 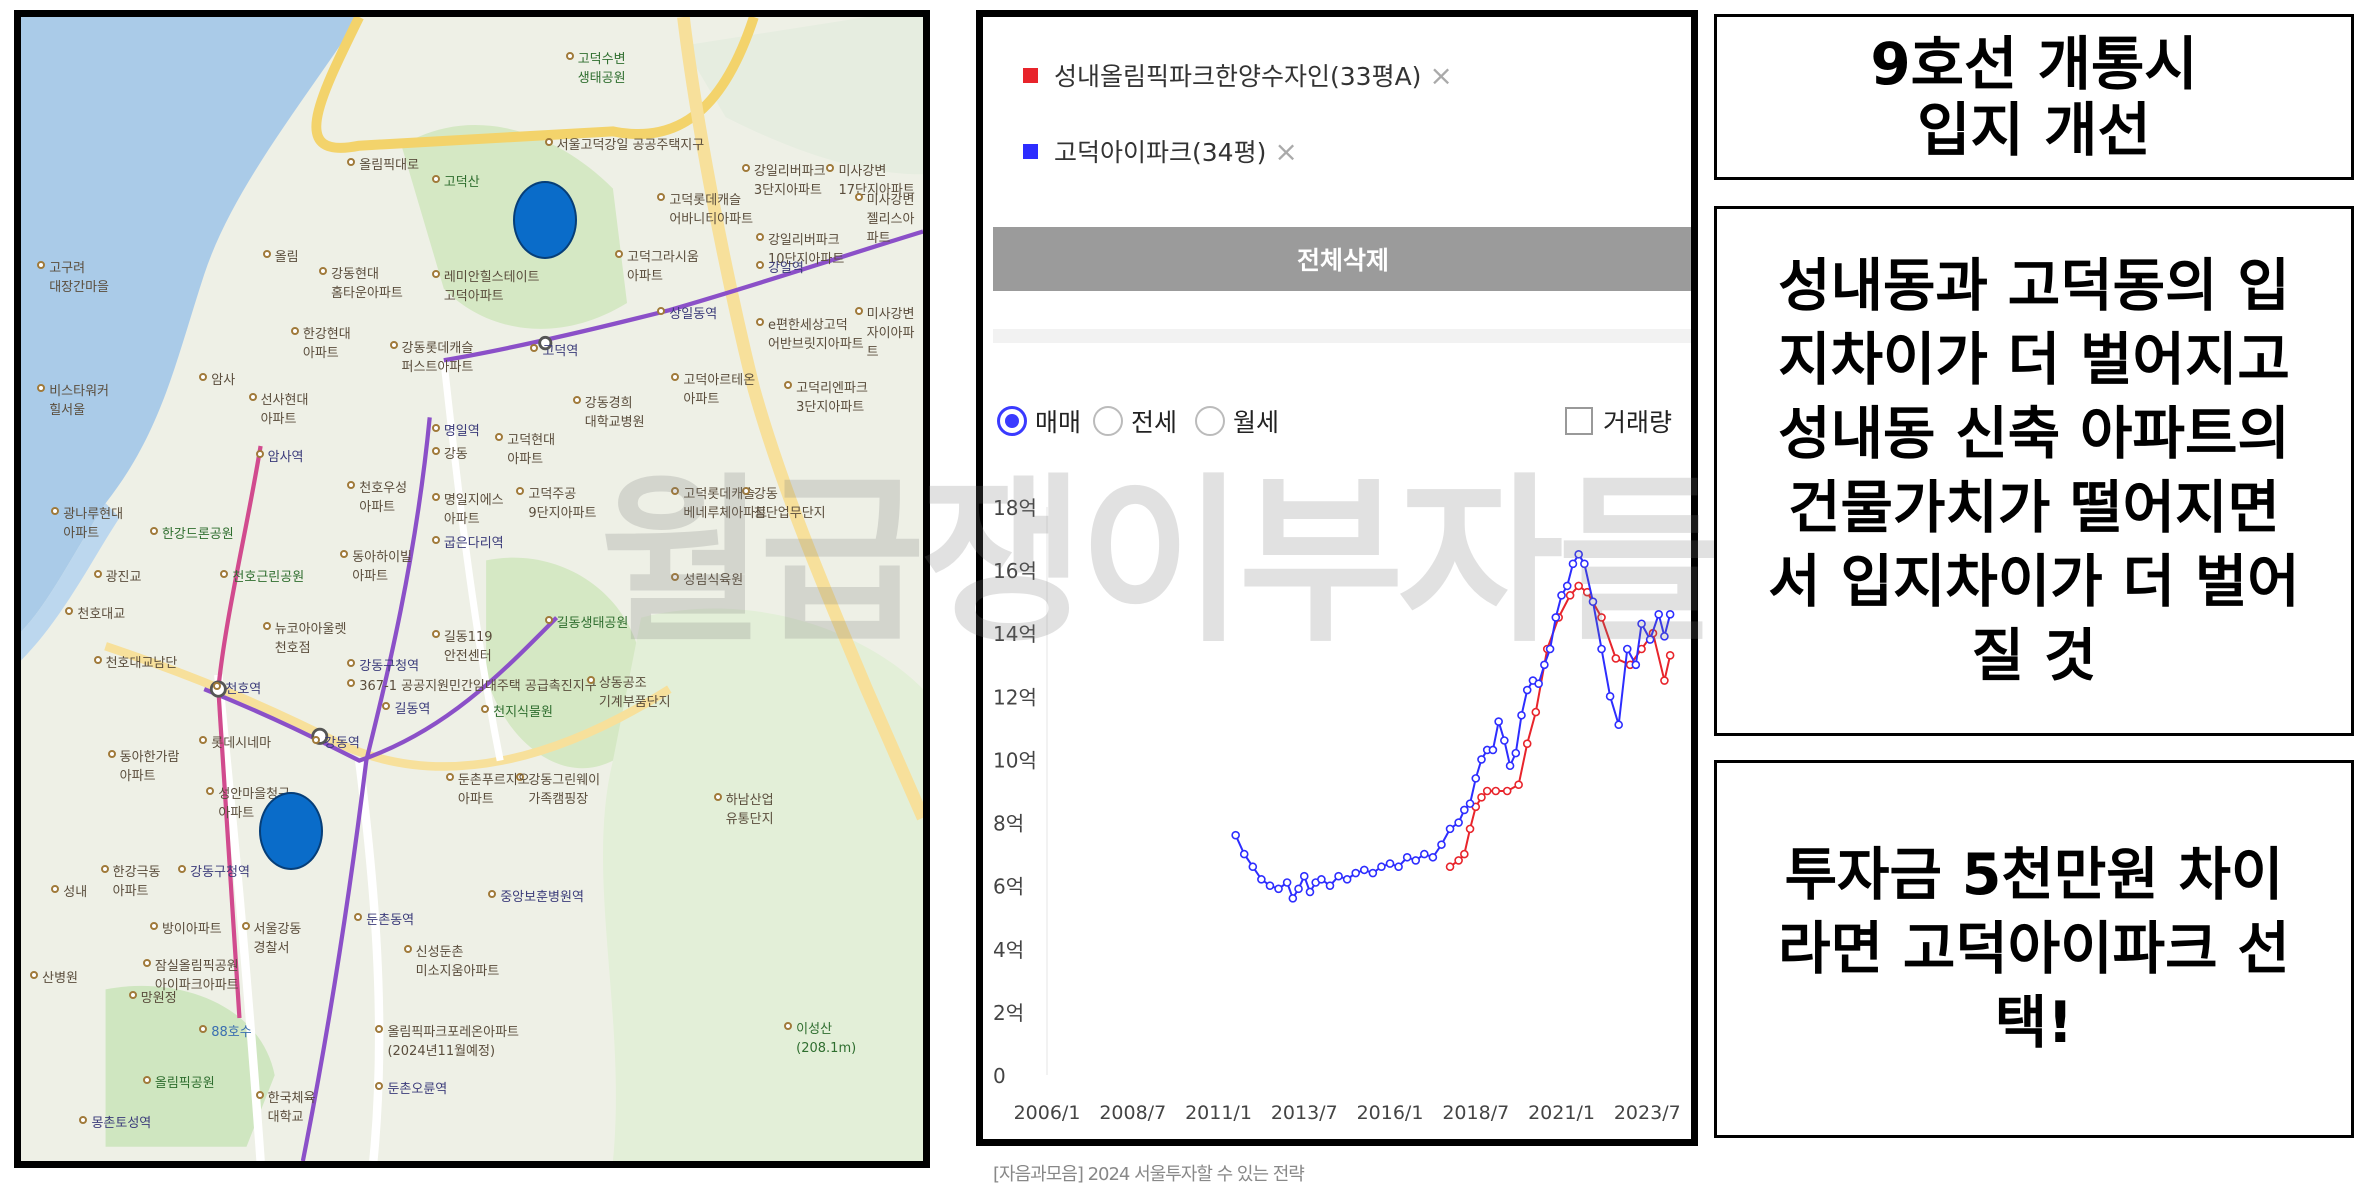 I want to click on map-label-text: e편한세상고덕 어반브릿지아파트, so click(x=815, y=335).